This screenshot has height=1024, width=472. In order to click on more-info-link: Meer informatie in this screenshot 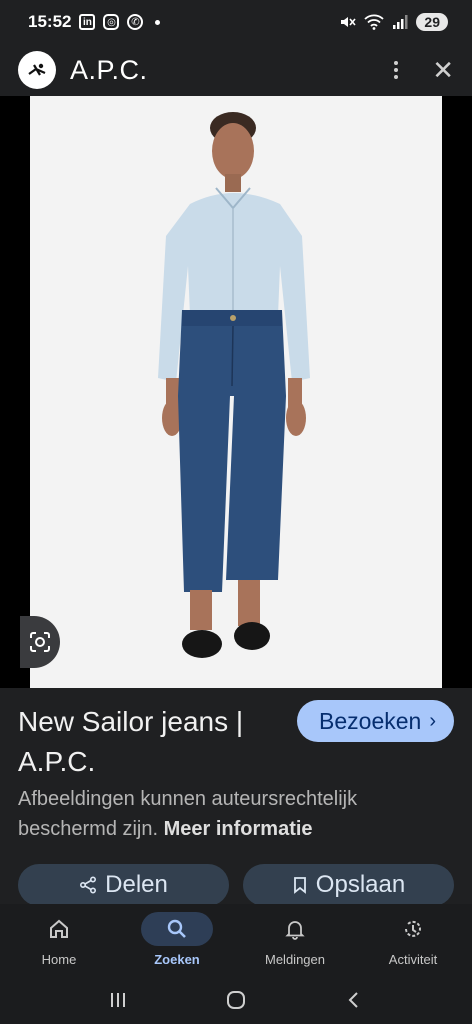, I will do `click(238, 829)`.